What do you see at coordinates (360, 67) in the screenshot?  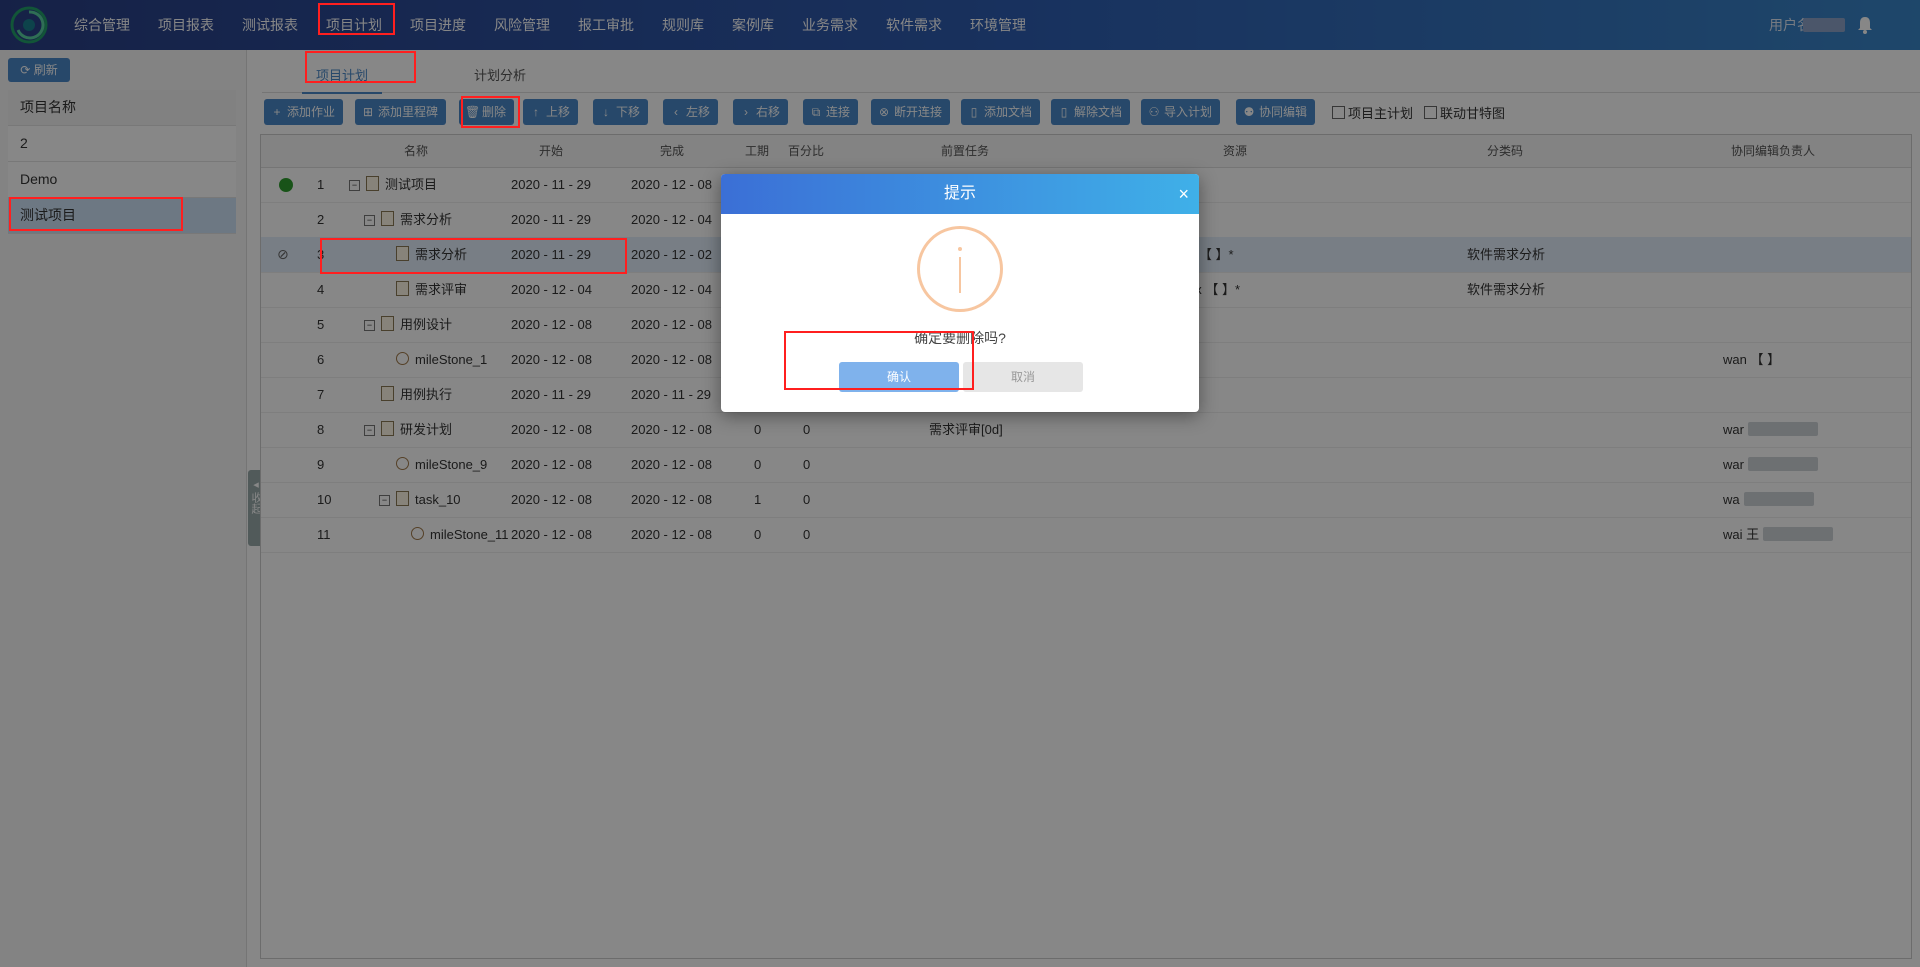 I see `highlight-tab-project-plan` at bounding box center [360, 67].